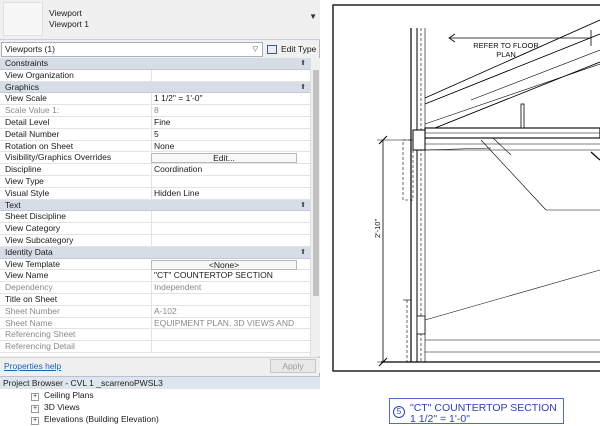  I want to click on group-header-identity-data: Identity Data ⬆, so click(155, 252).